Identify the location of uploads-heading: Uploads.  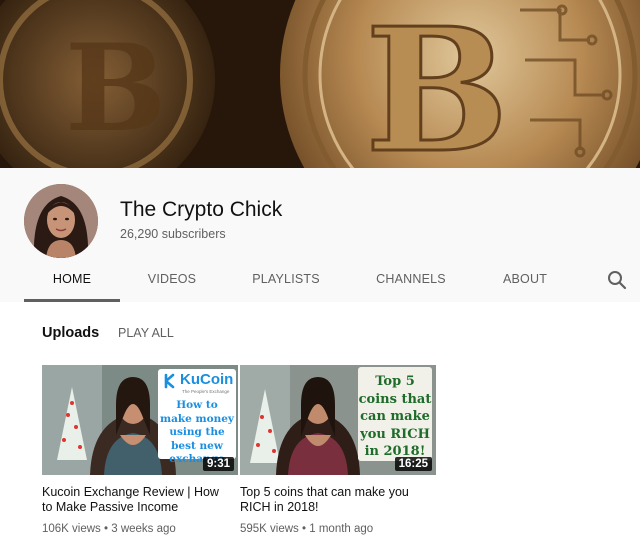
(70, 333).